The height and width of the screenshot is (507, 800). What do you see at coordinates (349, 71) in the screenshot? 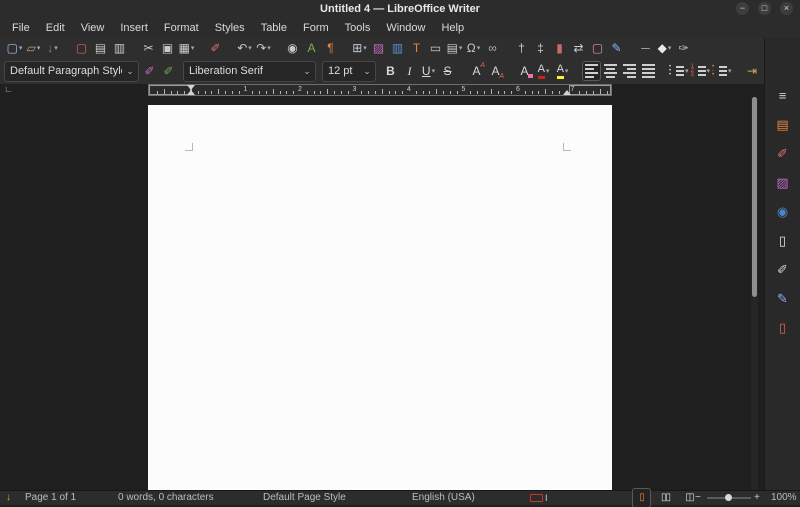
I see `font-size-combobox: 12 pt ⌄` at bounding box center [349, 71].